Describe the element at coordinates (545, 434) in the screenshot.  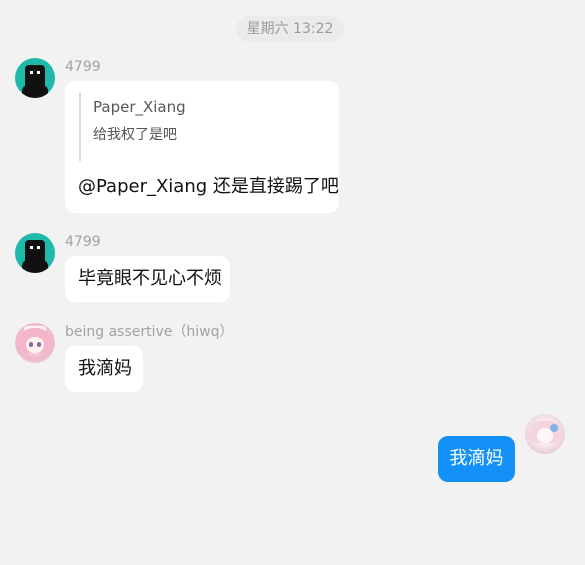
I see `self-avatar-icon` at that location.